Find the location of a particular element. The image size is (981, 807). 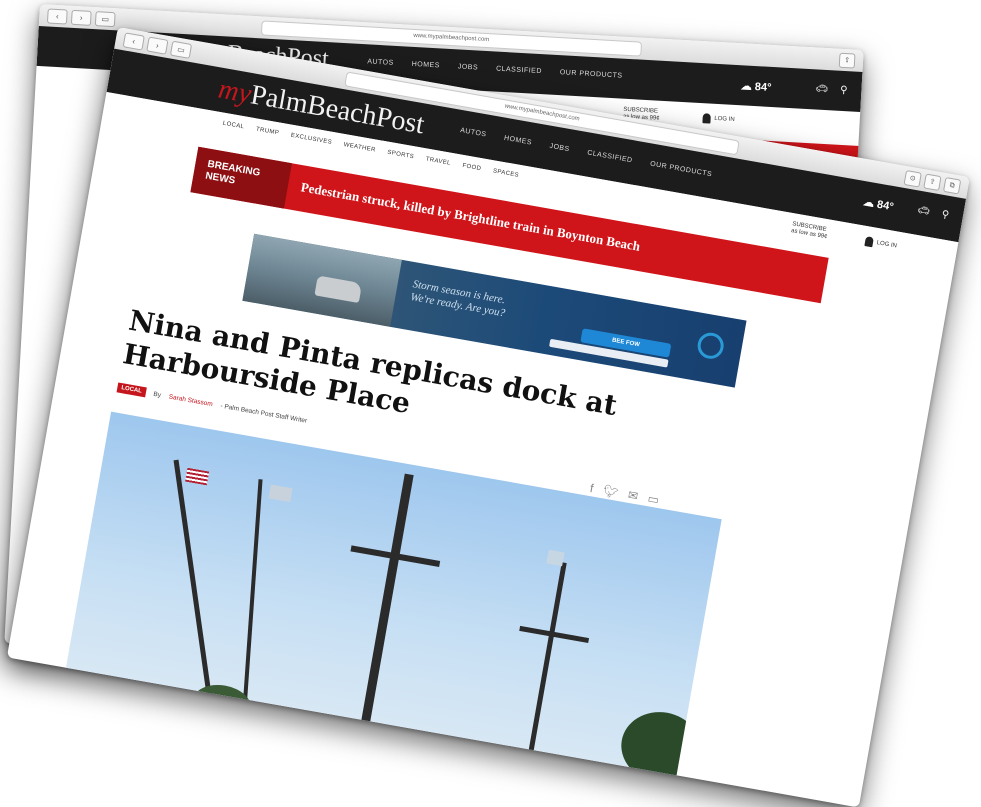

email-icon: ✉ is located at coordinates (633, 496).